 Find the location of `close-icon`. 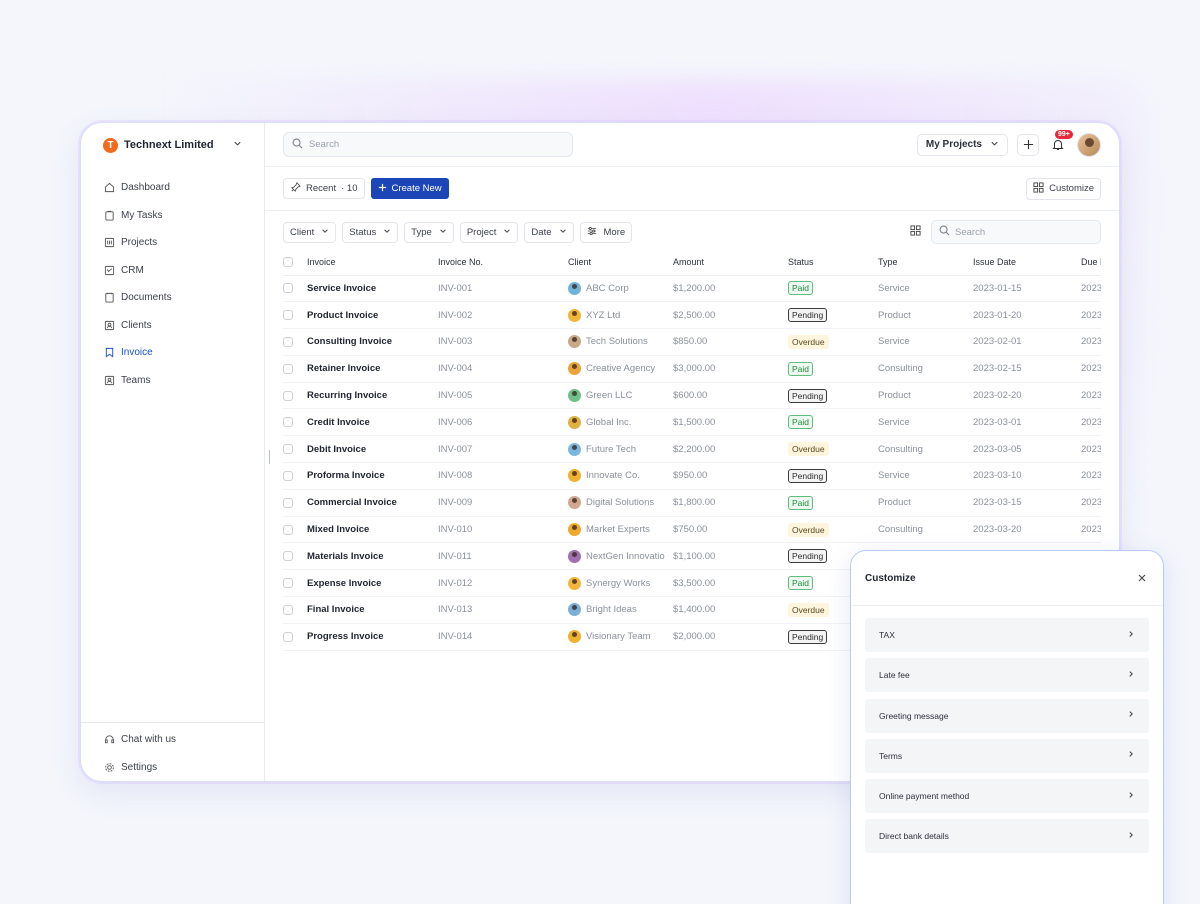

close-icon is located at coordinates (1142, 578).